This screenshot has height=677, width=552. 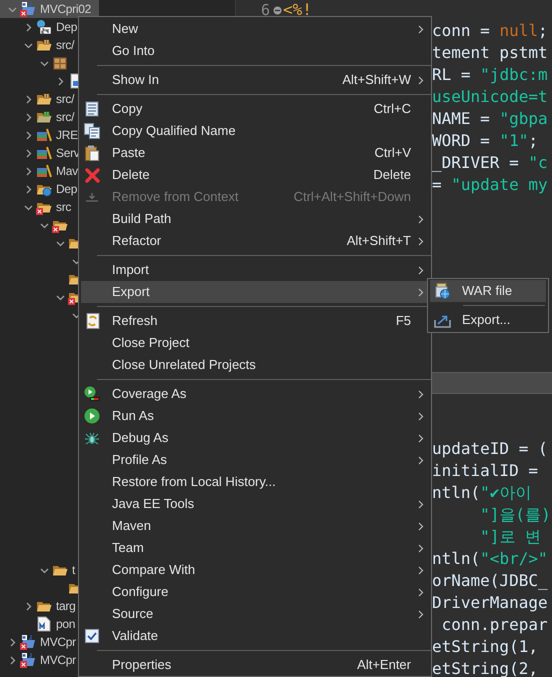 I want to click on code-text: orName(JDBC_, so click(x=490, y=581).